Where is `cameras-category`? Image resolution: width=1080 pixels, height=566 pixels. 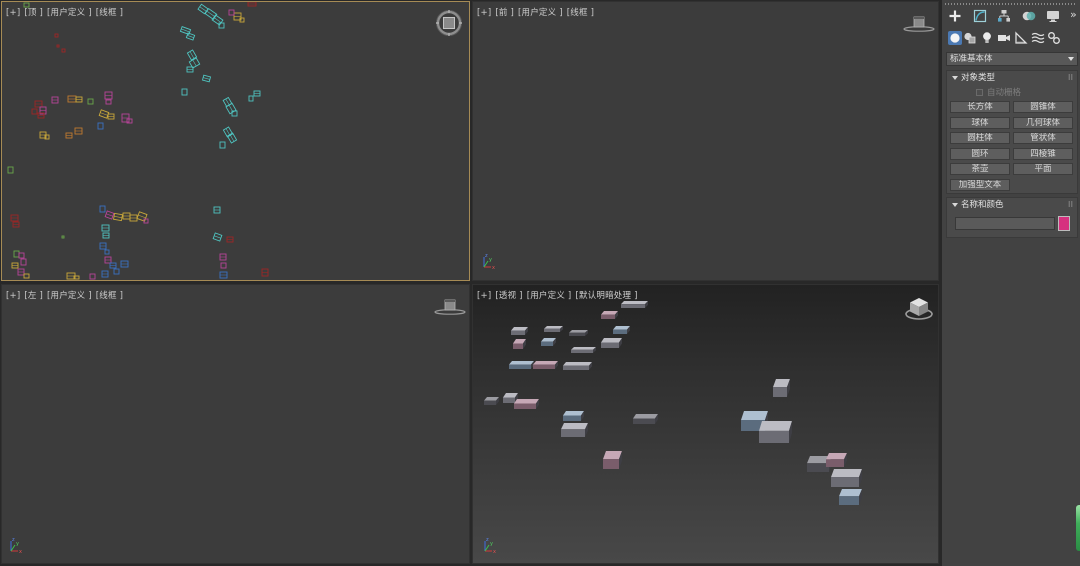 cameras-category is located at coordinates (1004, 38).